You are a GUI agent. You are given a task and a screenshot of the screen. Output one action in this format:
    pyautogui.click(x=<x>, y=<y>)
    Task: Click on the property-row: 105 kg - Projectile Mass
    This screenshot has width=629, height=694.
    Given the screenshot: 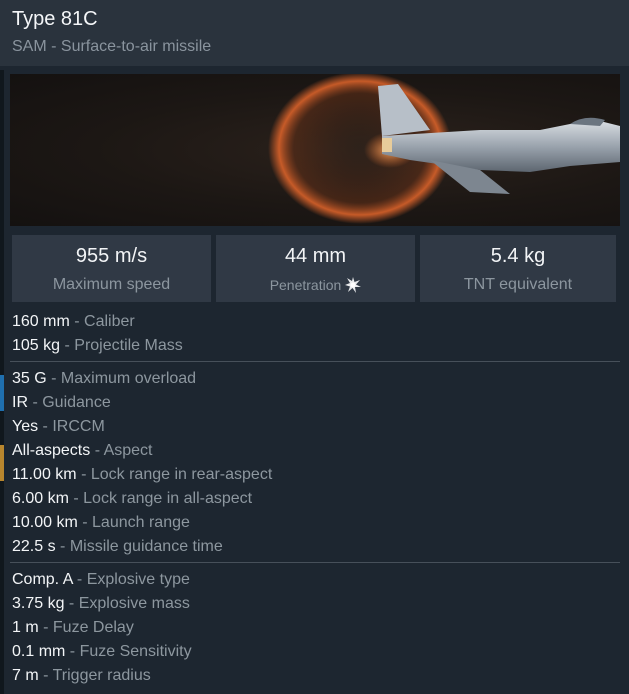 What is the action you would take?
    pyautogui.click(x=316, y=346)
    